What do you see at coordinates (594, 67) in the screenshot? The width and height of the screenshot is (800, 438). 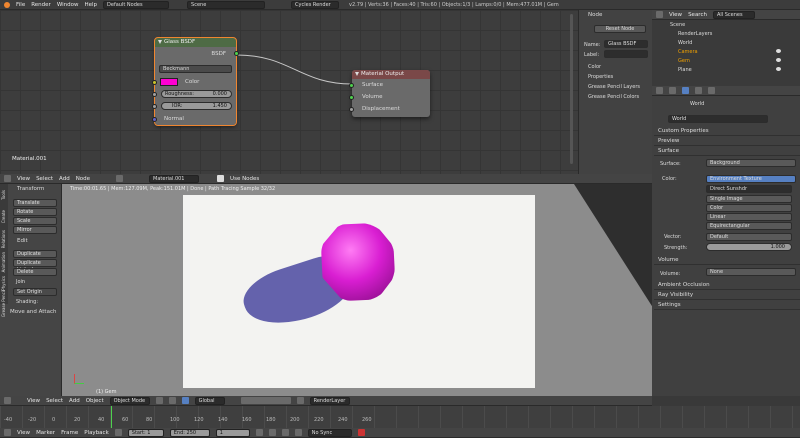 I see `node-section-color: Color` at bounding box center [594, 67].